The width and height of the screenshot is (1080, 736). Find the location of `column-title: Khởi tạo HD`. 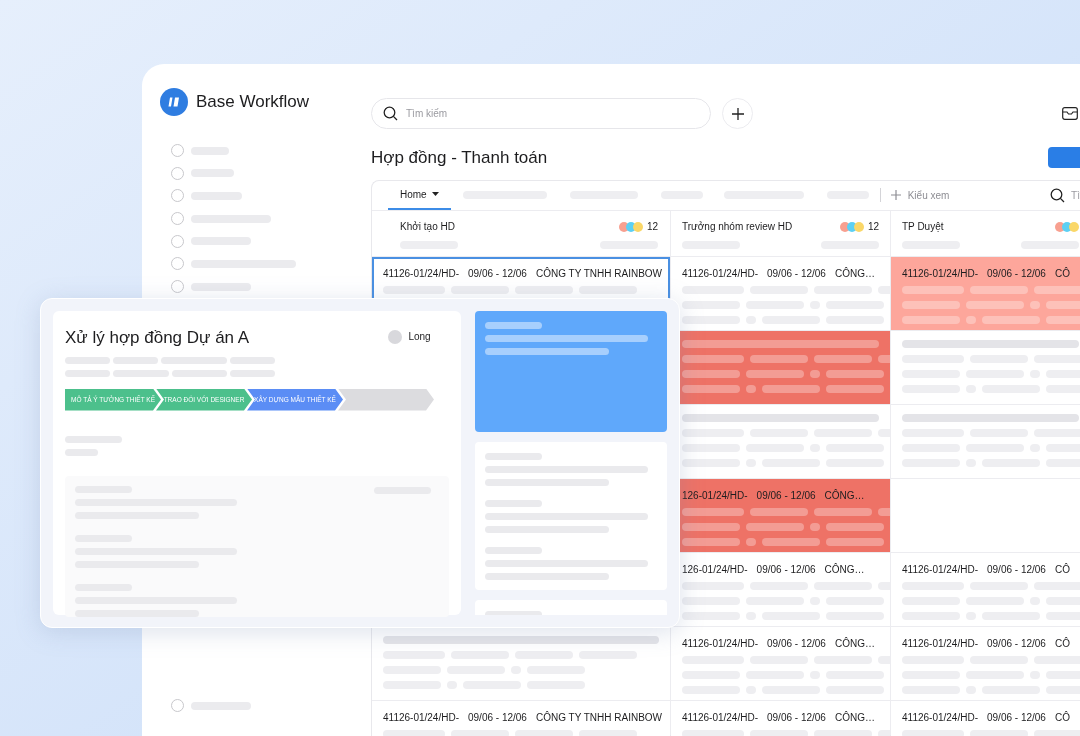

column-title: Khởi tạo HD is located at coordinates (427, 227).